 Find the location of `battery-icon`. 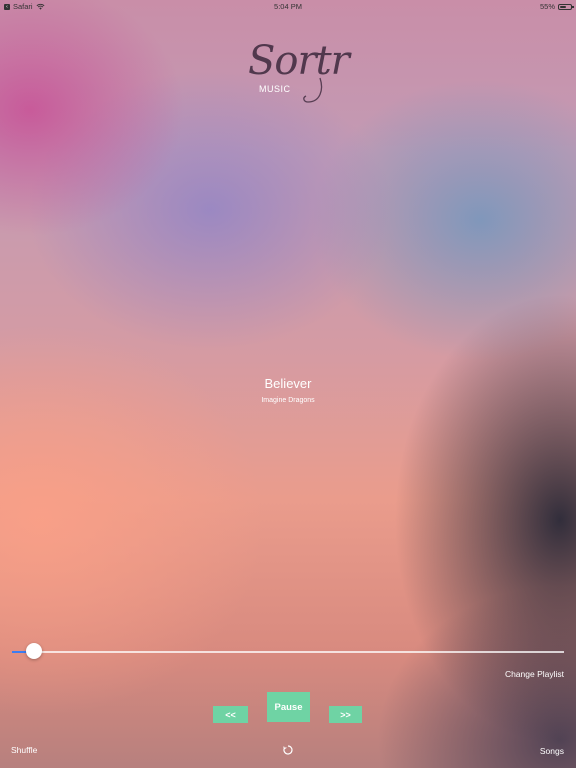

battery-icon is located at coordinates (566, 6).